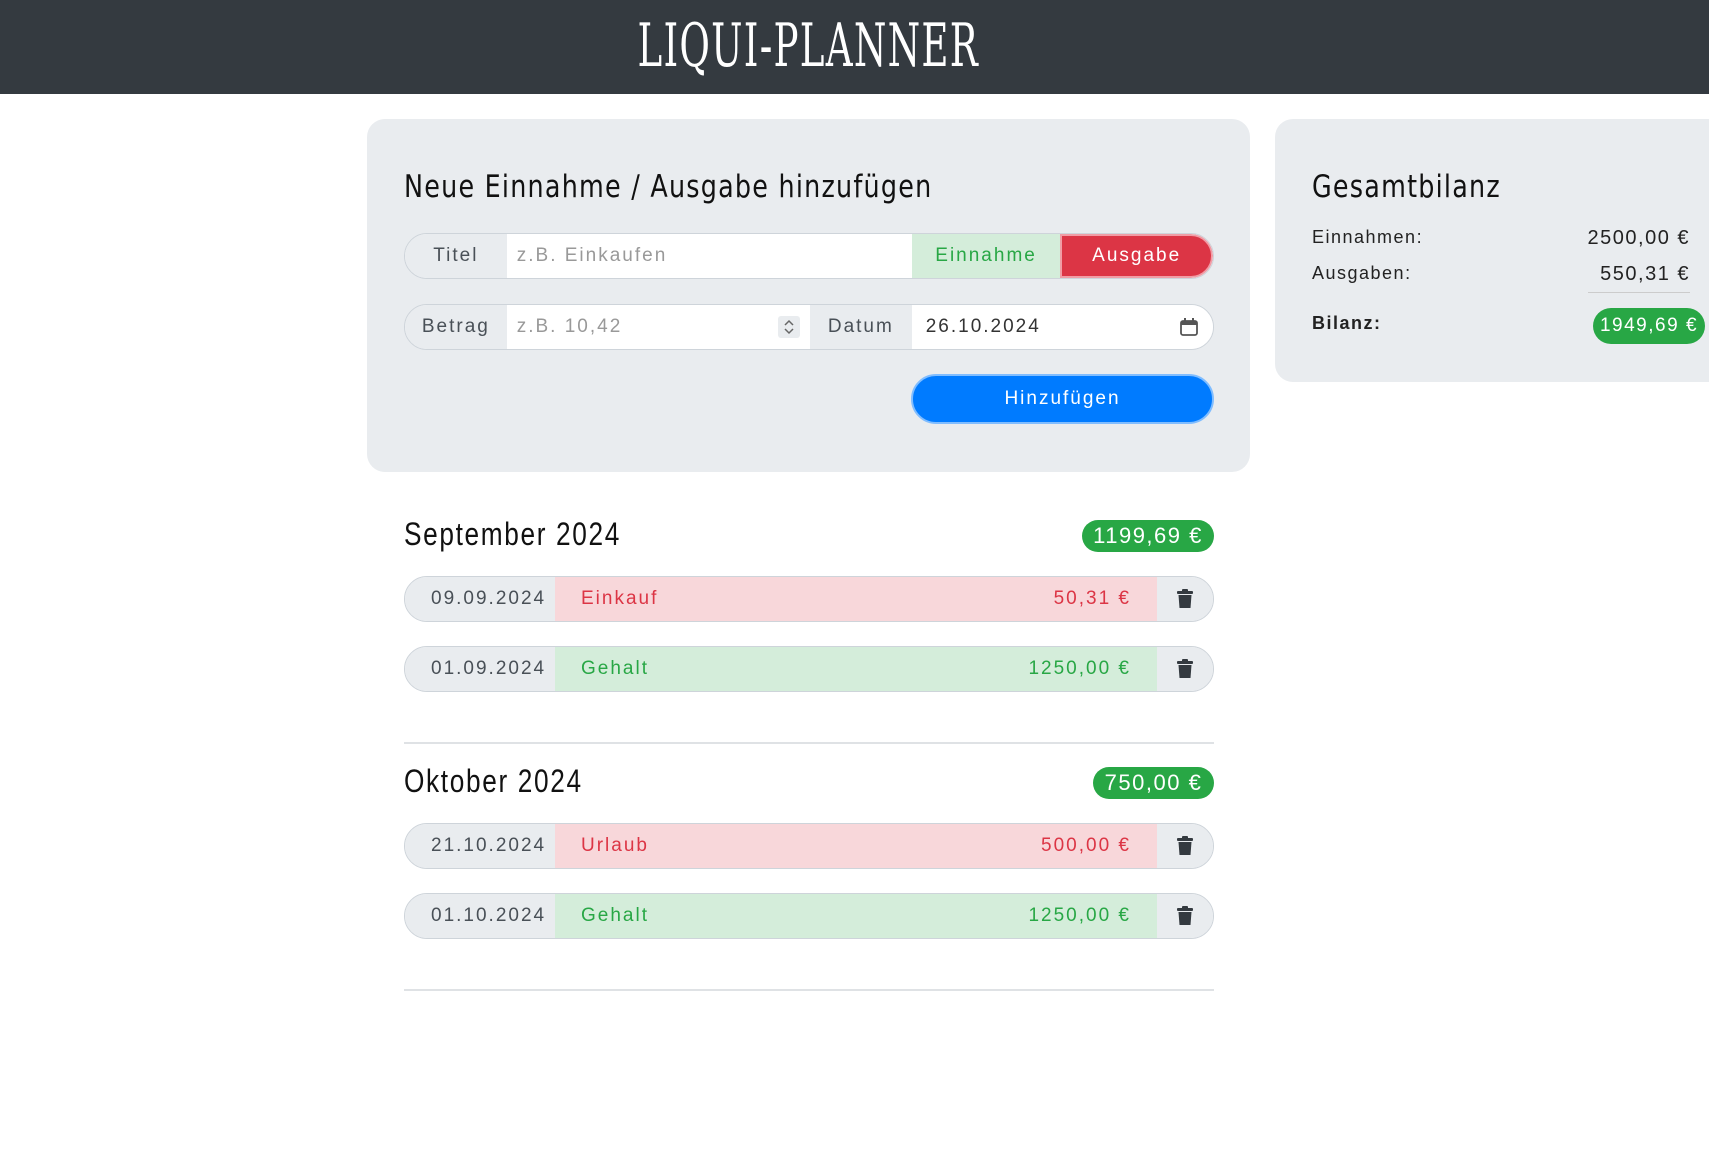 This screenshot has height=1150, width=1709. What do you see at coordinates (480, 846) in the screenshot?
I see `entry-date: 21.10.2024` at bounding box center [480, 846].